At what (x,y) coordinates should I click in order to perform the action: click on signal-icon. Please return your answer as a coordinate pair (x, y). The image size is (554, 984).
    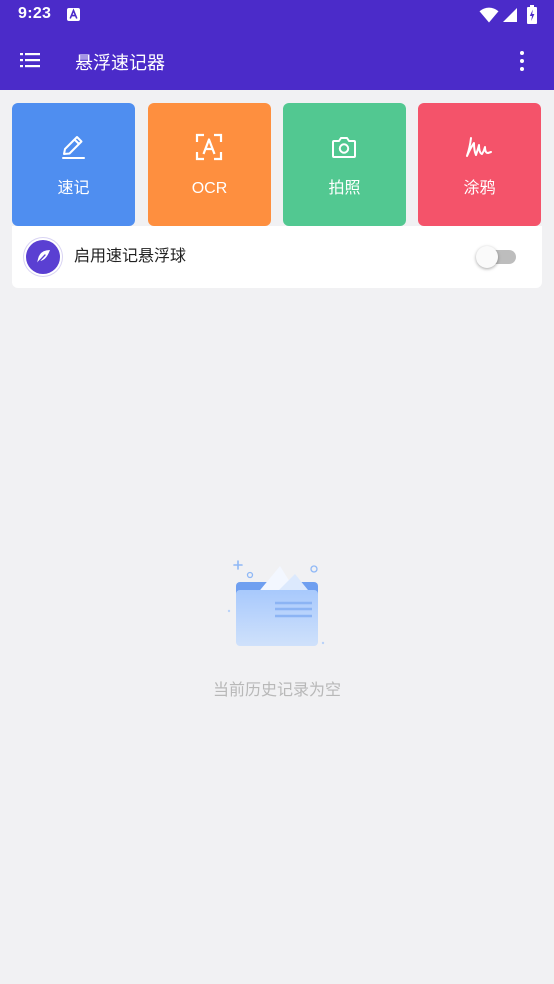
    Looking at the image, I should click on (510, 15).